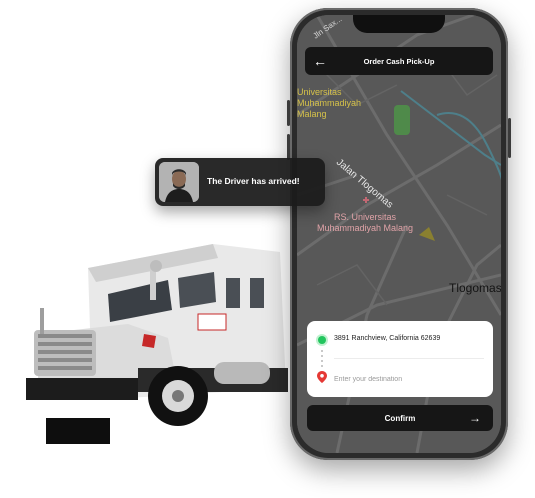 The height and width of the screenshot is (498, 535). What do you see at coordinates (475, 418) in the screenshot?
I see `arrow-right-icon: →` at bounding box center [475, 418].